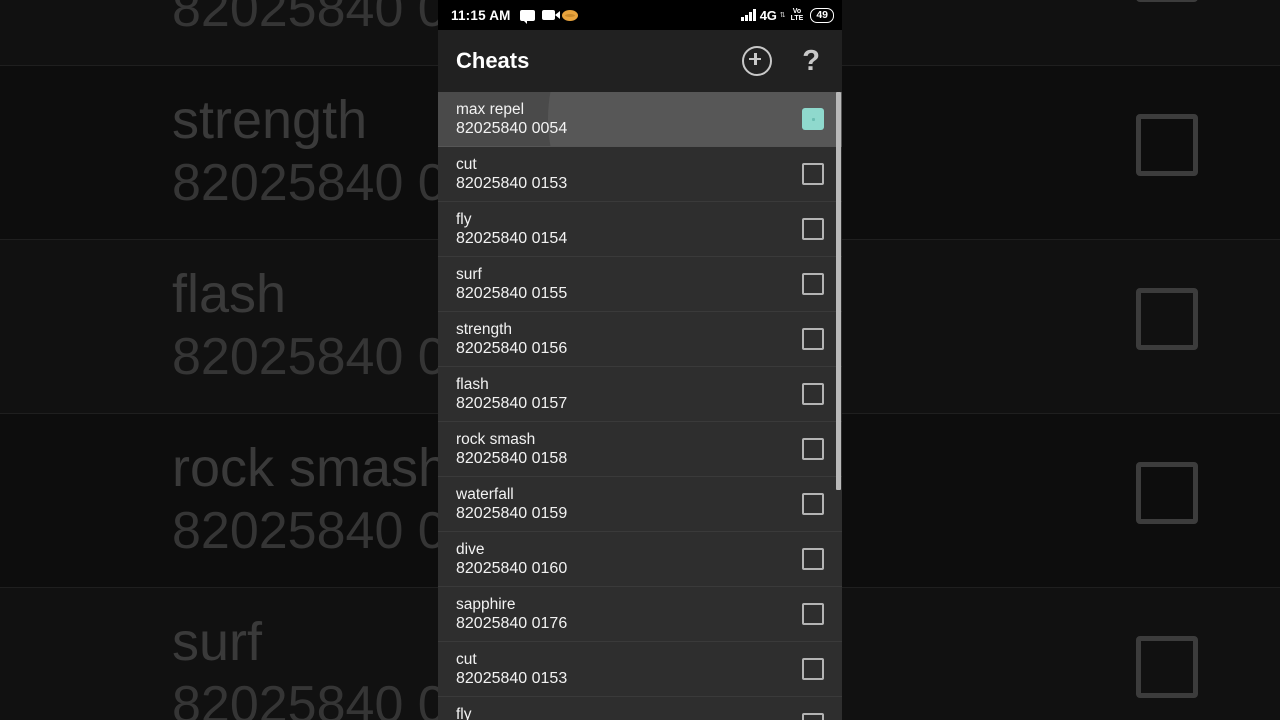  What do you see at coordinates (629, 284) in the screenshot?
I see `list-item-text: surf 82025840 0155` at bounding box center [629, 284].